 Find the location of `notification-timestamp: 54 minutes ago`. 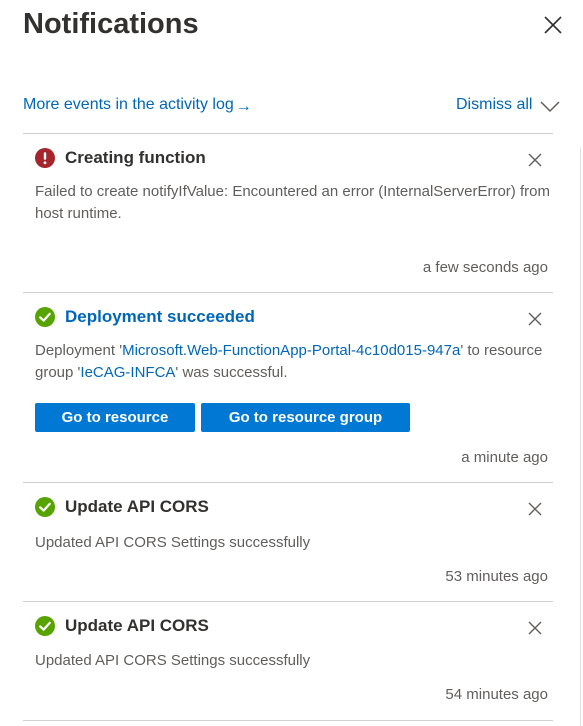

notification-timestamp: 54 minutes ago is located at coordinates (496, 694).